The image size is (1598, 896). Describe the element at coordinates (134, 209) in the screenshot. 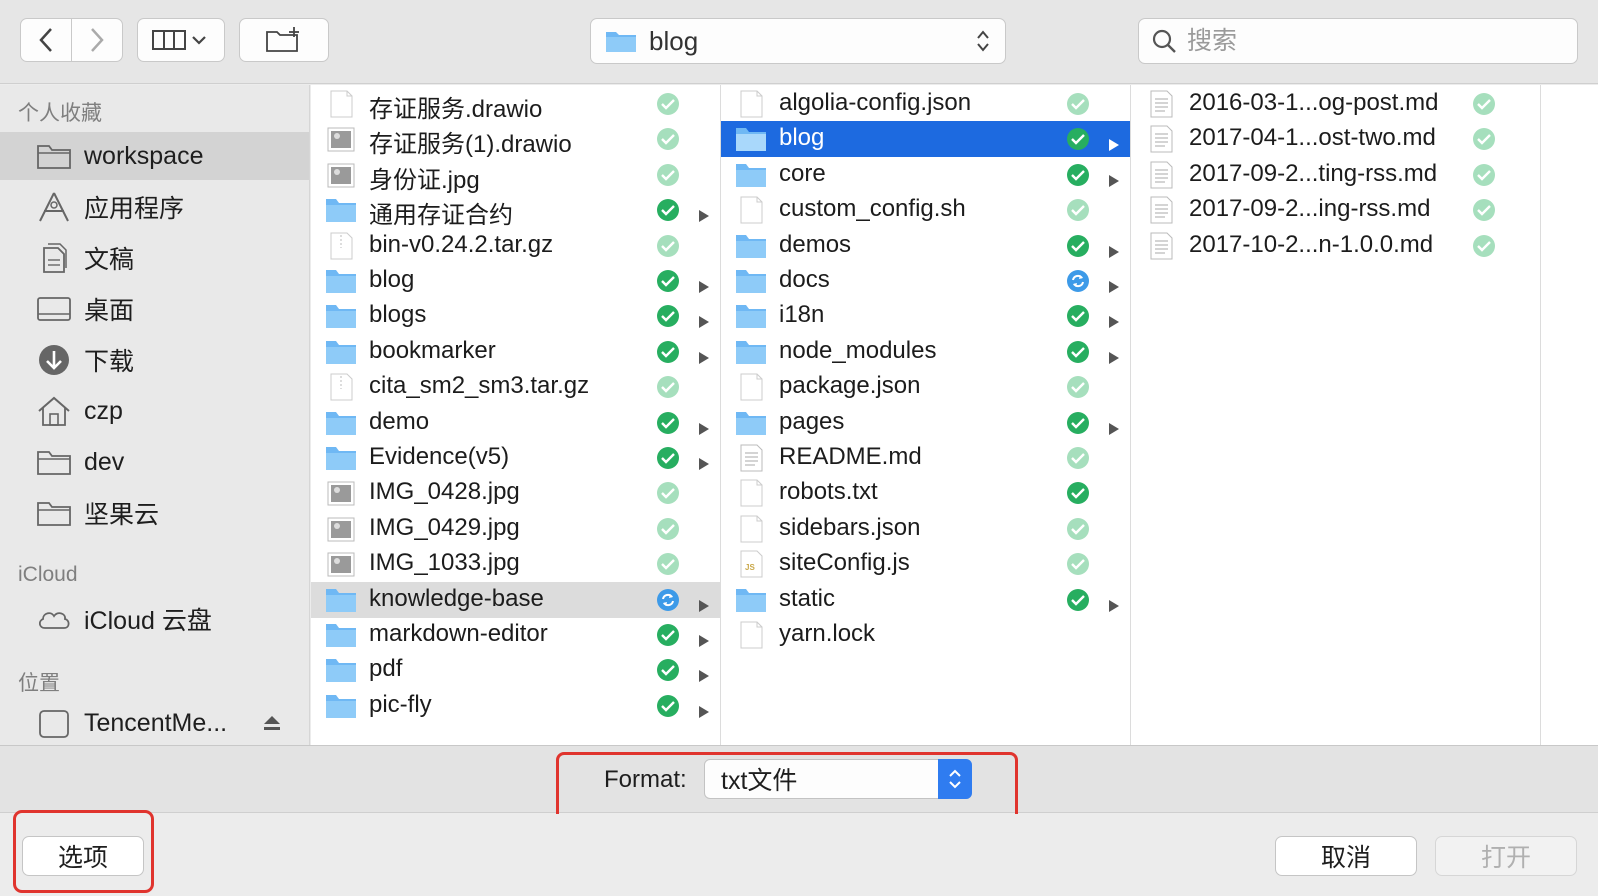

I see `sidebar-item-label: 应用程序` at that location.